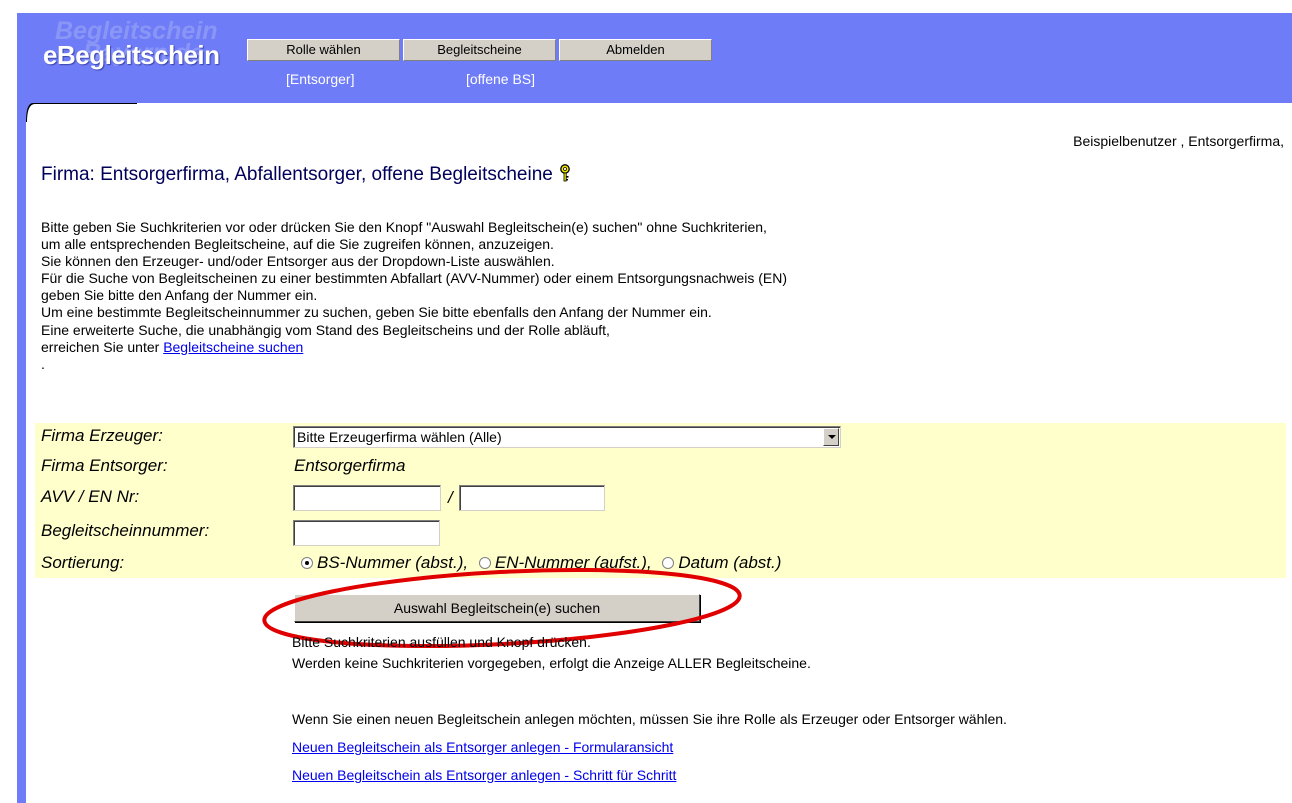 The image size is (1292, 803). What do you see at coordinates (102, 346) in the screenshot?
I see `intro-link-prefix: erreichen Sie unter` at bounding box center [102, 346].